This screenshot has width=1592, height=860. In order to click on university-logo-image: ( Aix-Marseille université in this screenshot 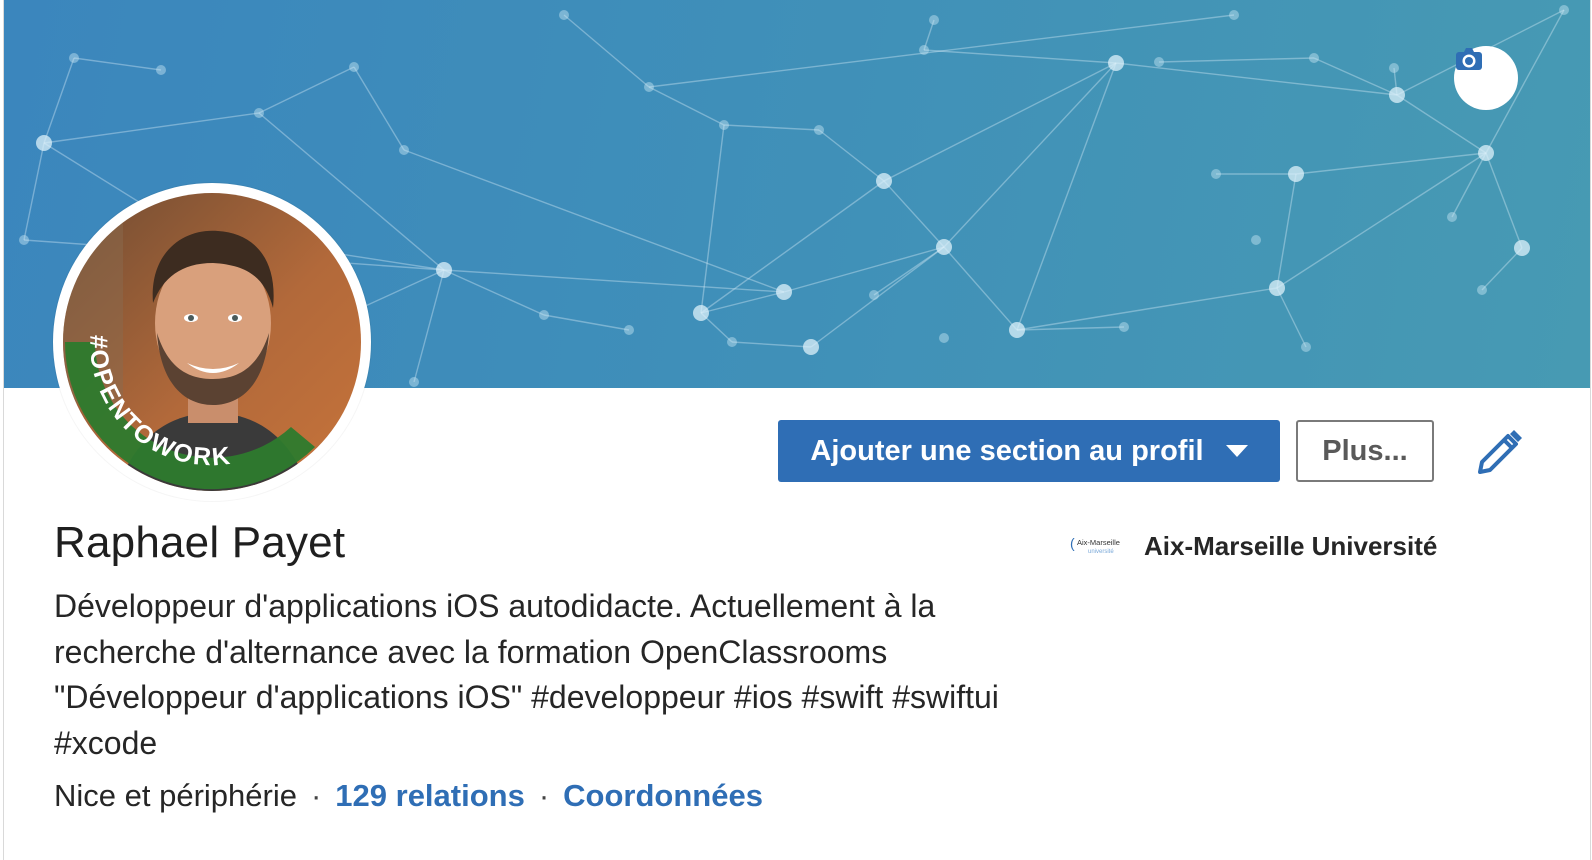, I will do `click(1095, 545)`.